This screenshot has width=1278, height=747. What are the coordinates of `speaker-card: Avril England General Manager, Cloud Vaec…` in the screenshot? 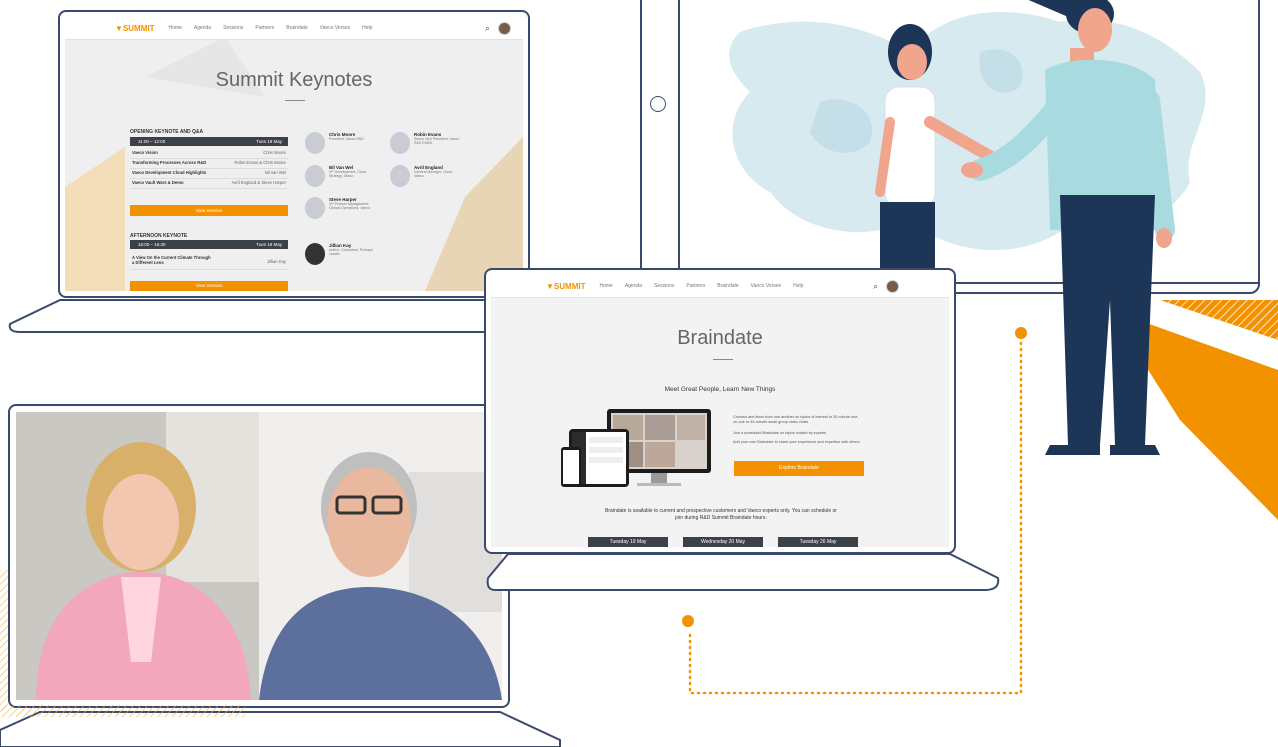 It's located at (426, 176).